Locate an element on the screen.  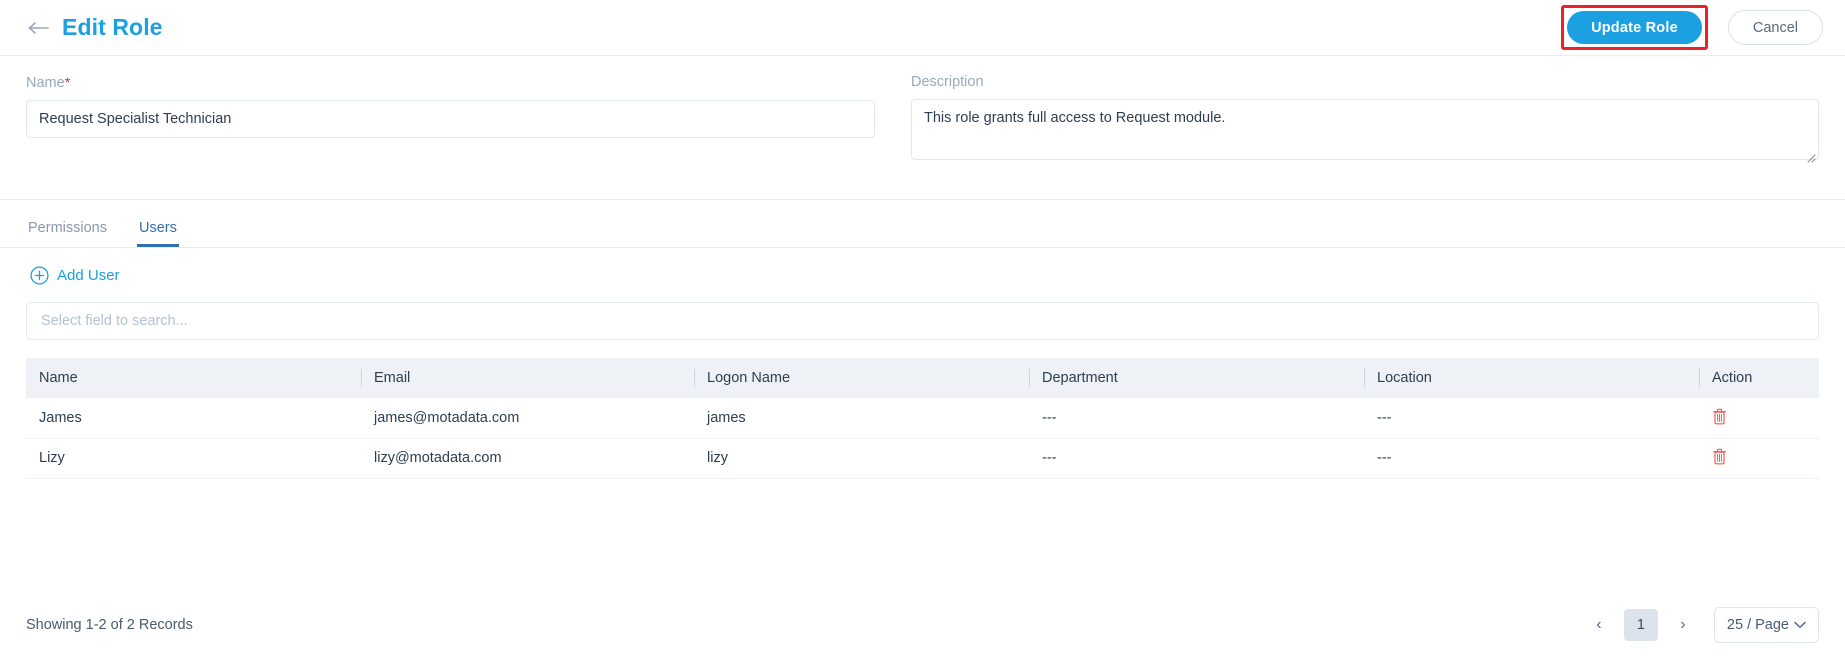
name-input is located at coordinates (450, 119).